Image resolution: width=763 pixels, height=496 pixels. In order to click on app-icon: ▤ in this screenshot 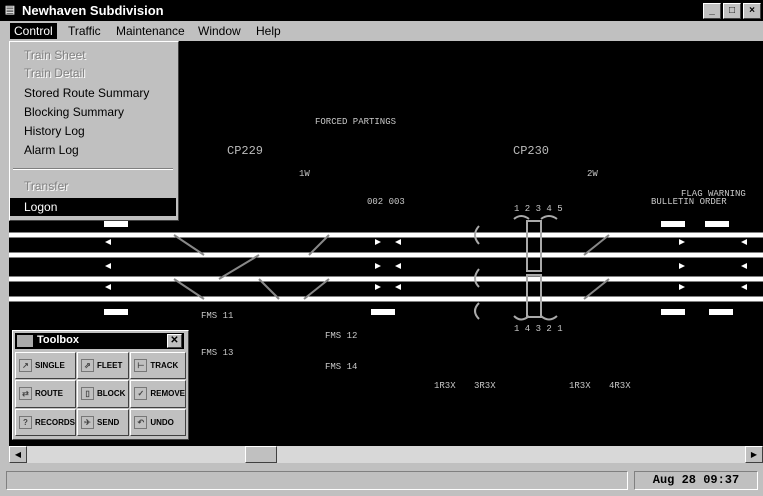, I will do `click(10, 10)`.